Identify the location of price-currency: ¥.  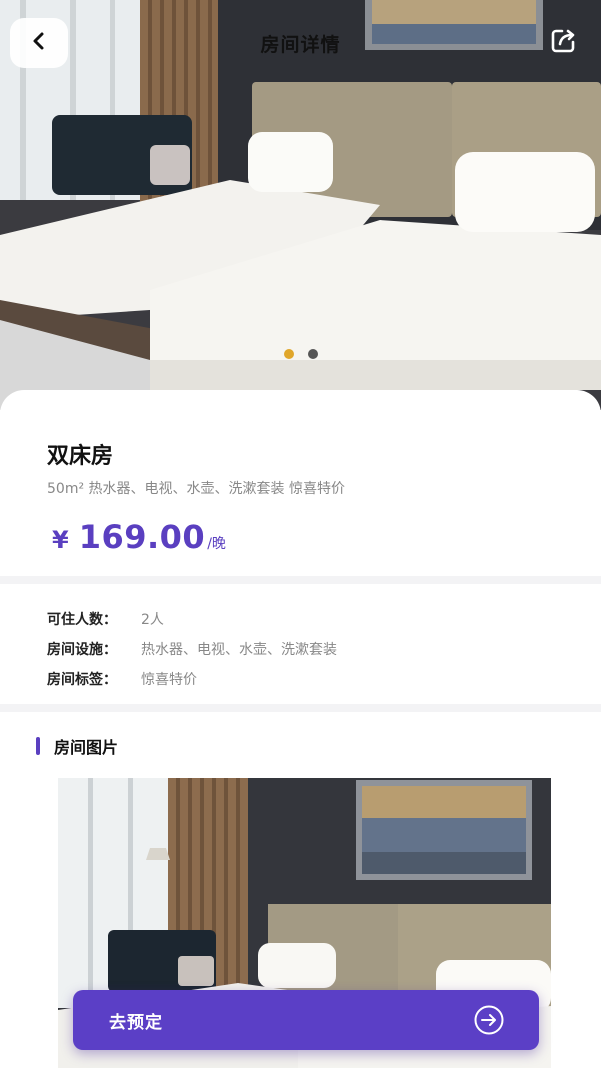
(60, 540).